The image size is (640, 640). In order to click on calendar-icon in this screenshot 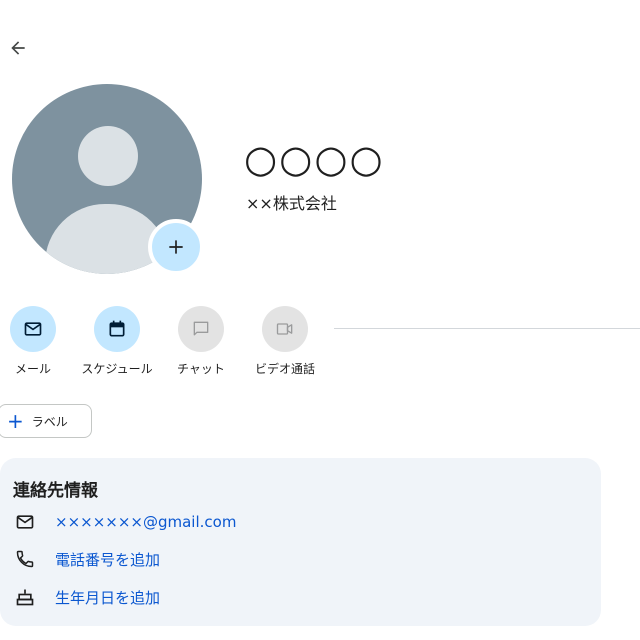, I will do `click(117, 328)`.